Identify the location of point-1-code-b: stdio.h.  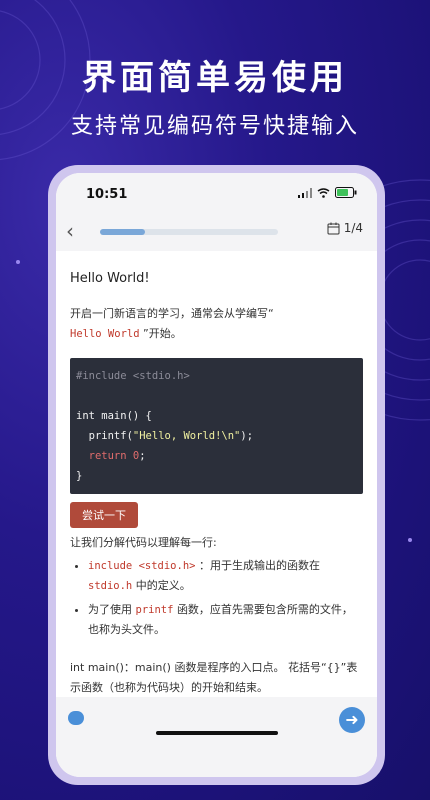
(110, 586).